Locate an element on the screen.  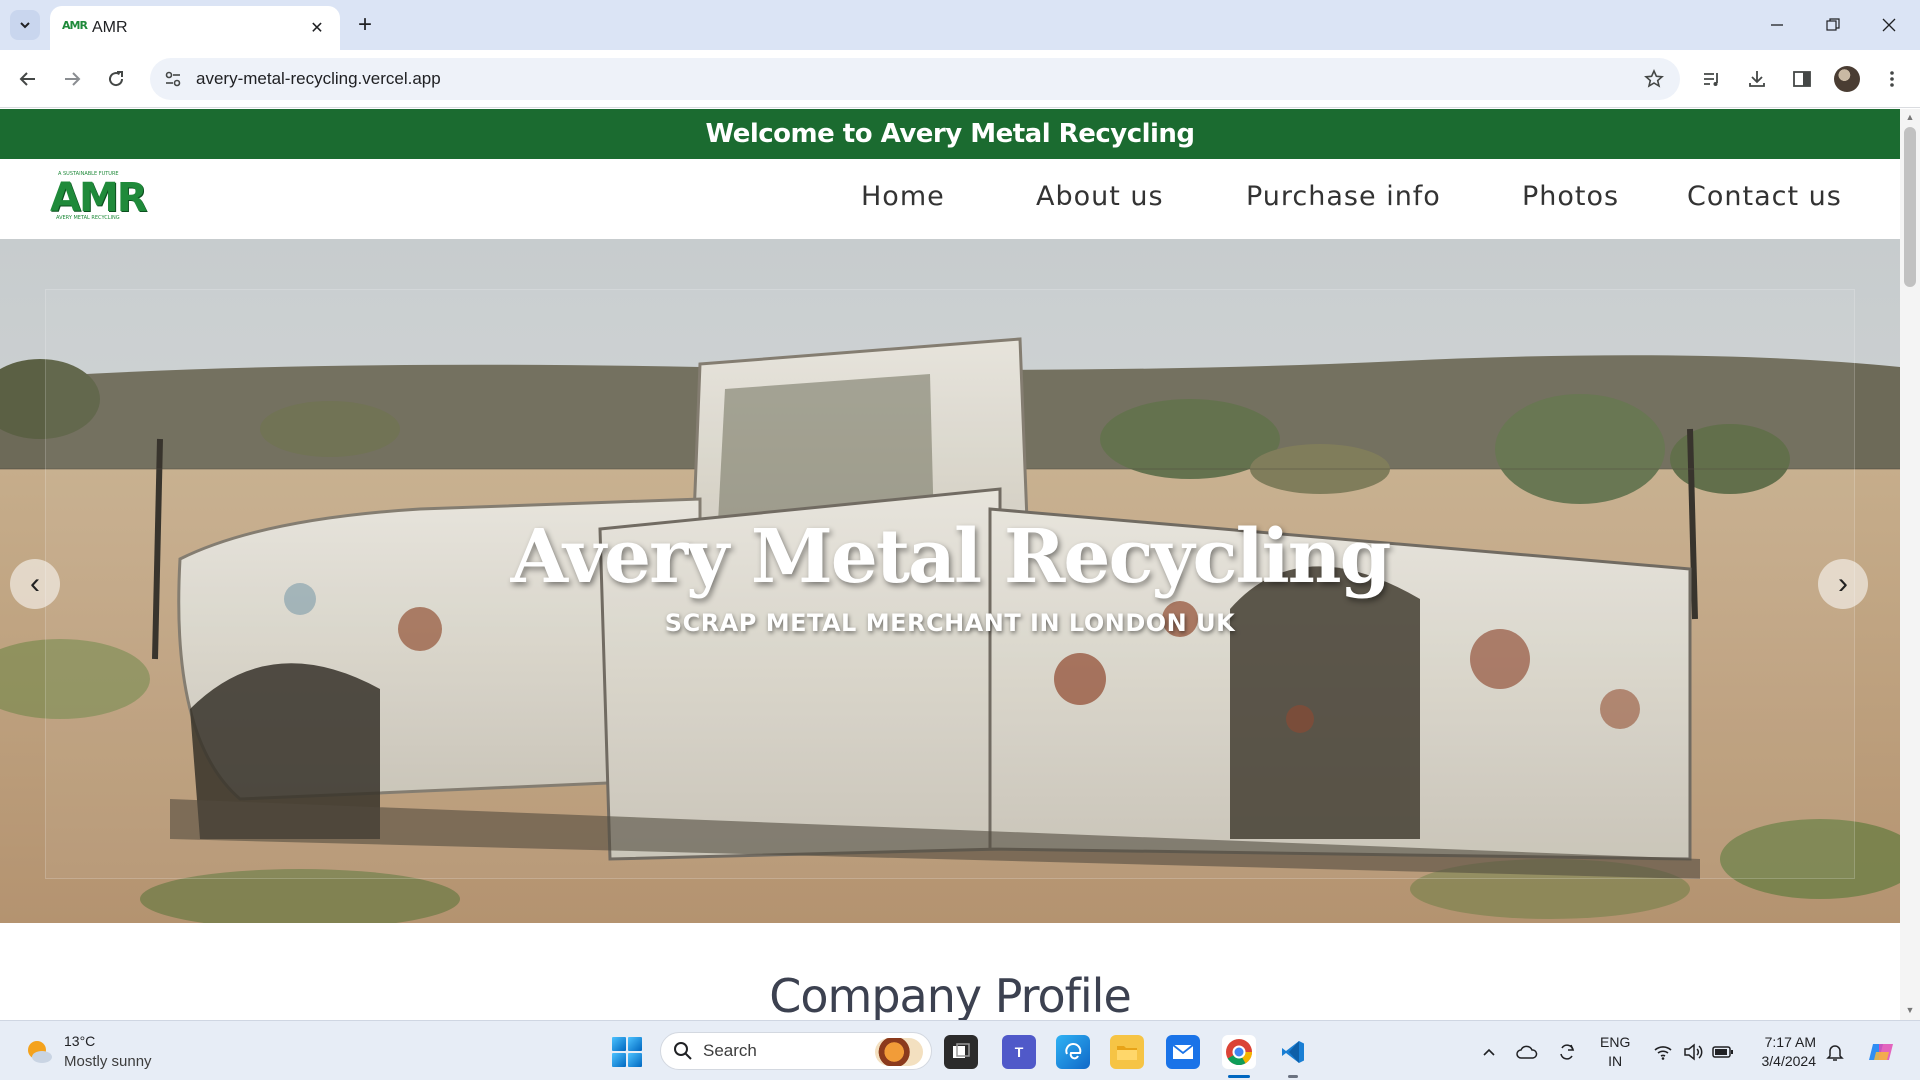
browser-tab-active: AMR AMR ✕ is located at coordinates (195, 28).